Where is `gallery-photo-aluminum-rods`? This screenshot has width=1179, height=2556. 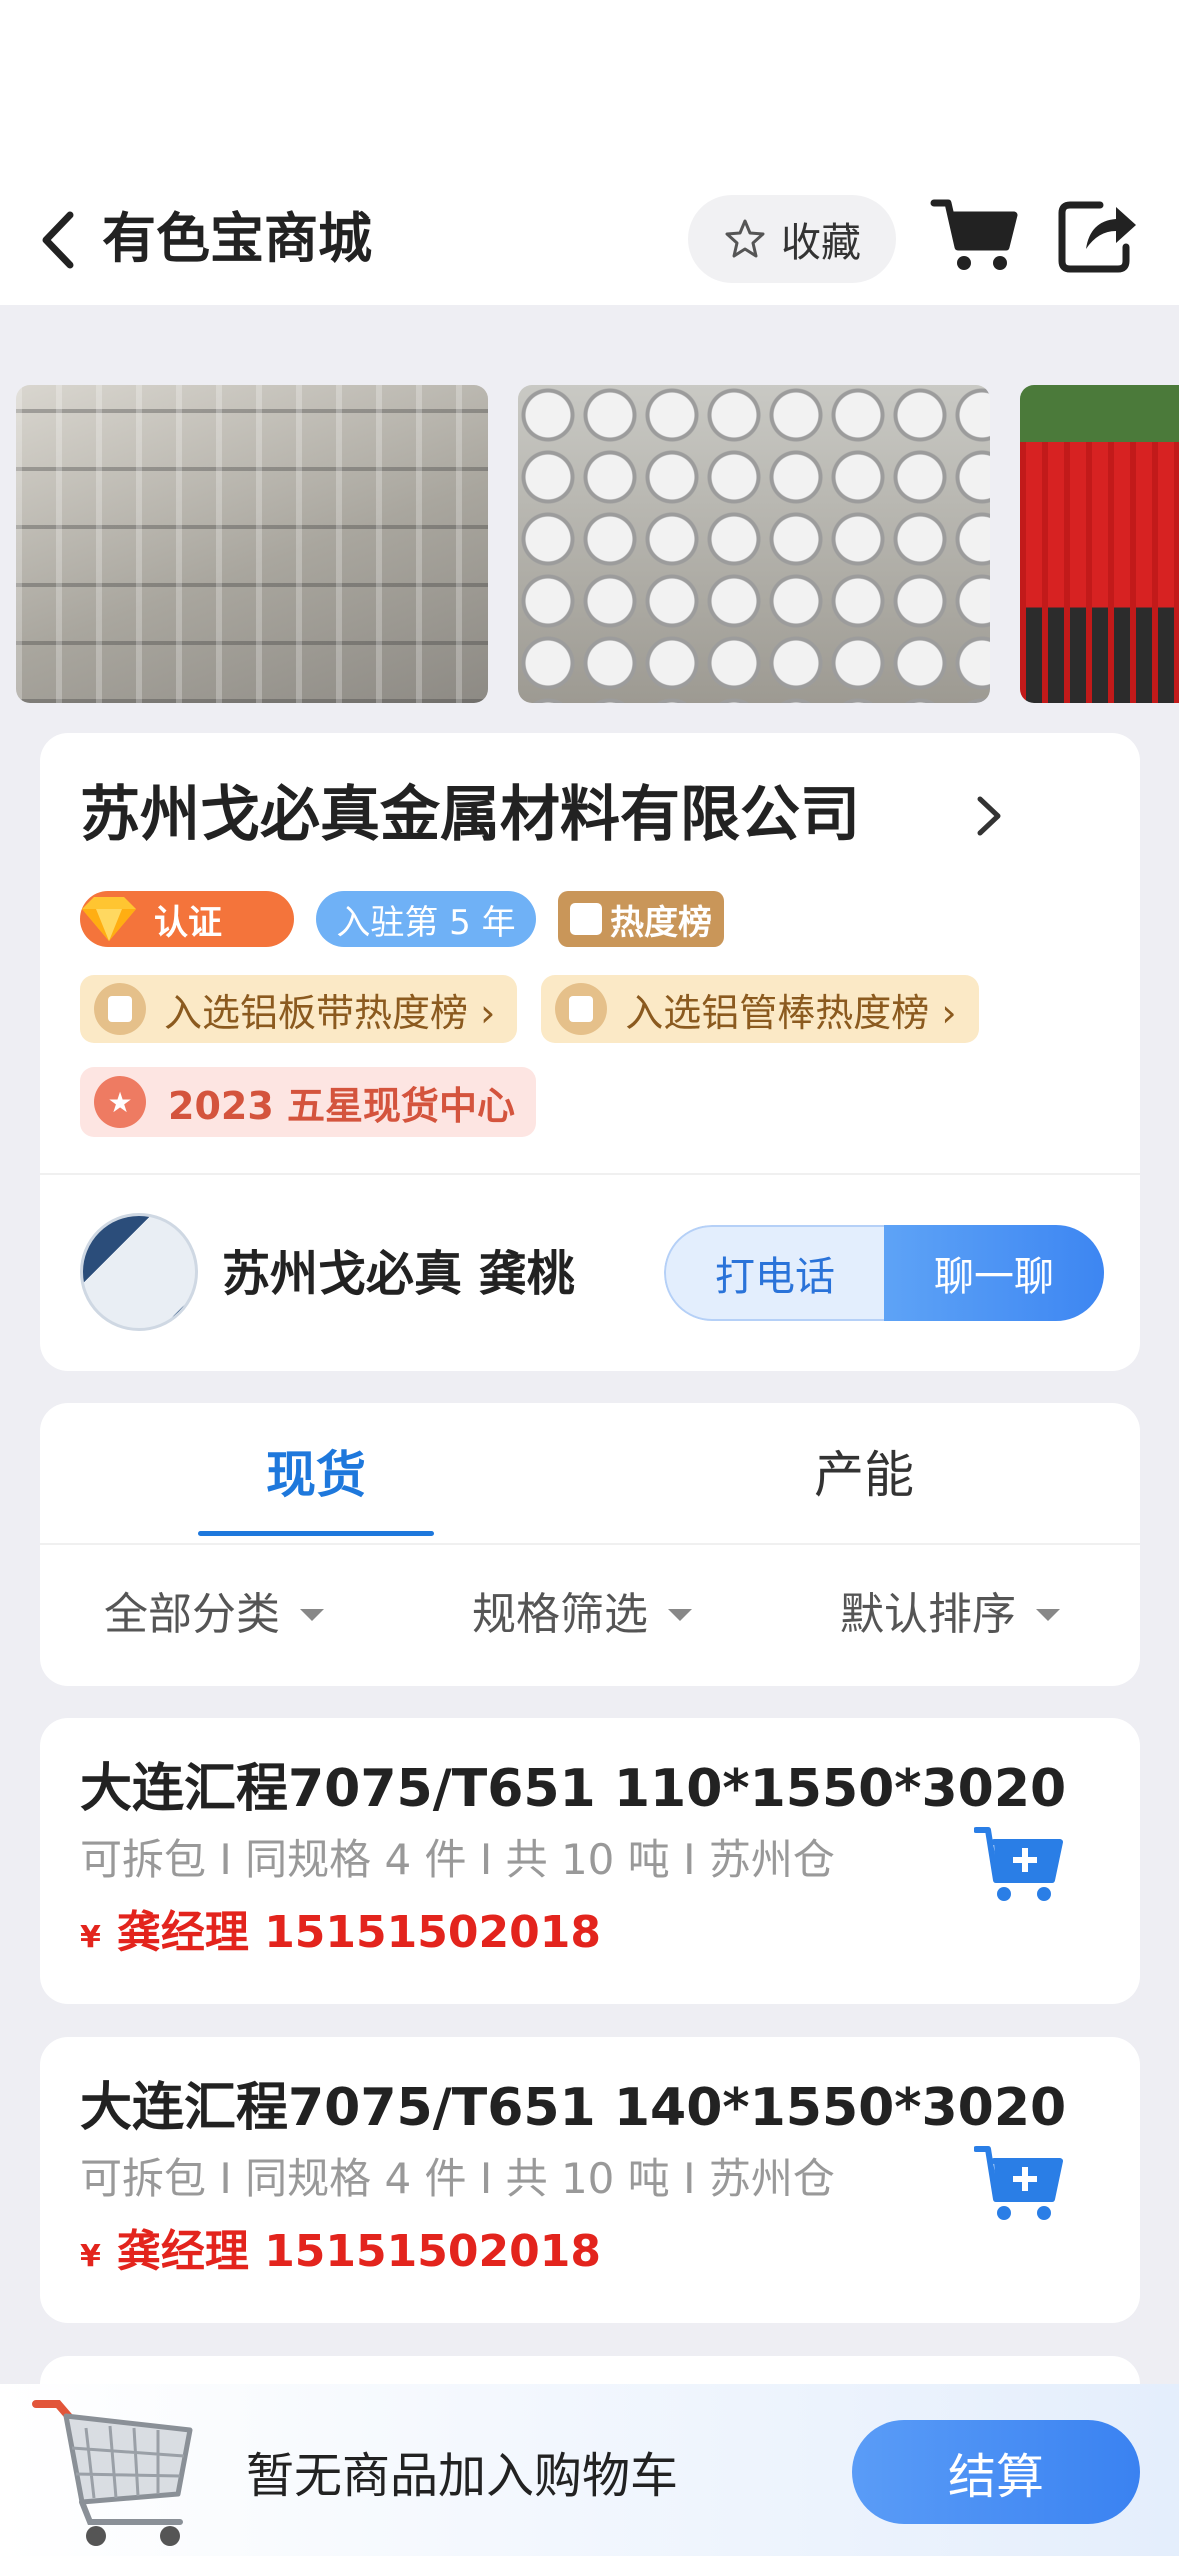 gallery-photo-aluminum-rods is located at coordinates (754, 544).